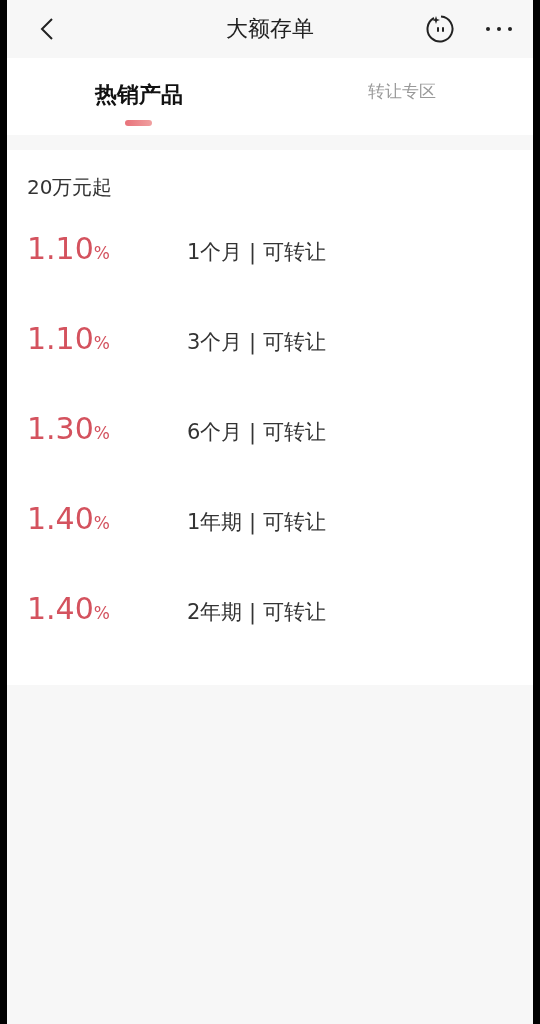  I want to click on smiley-icon, so click(440, 29).